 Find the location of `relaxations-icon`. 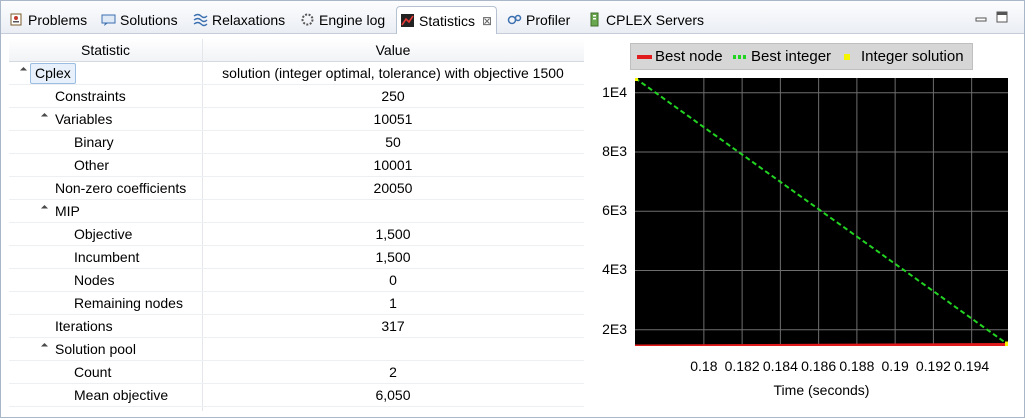

relaxations-icon is located at coordinates (200, 19).